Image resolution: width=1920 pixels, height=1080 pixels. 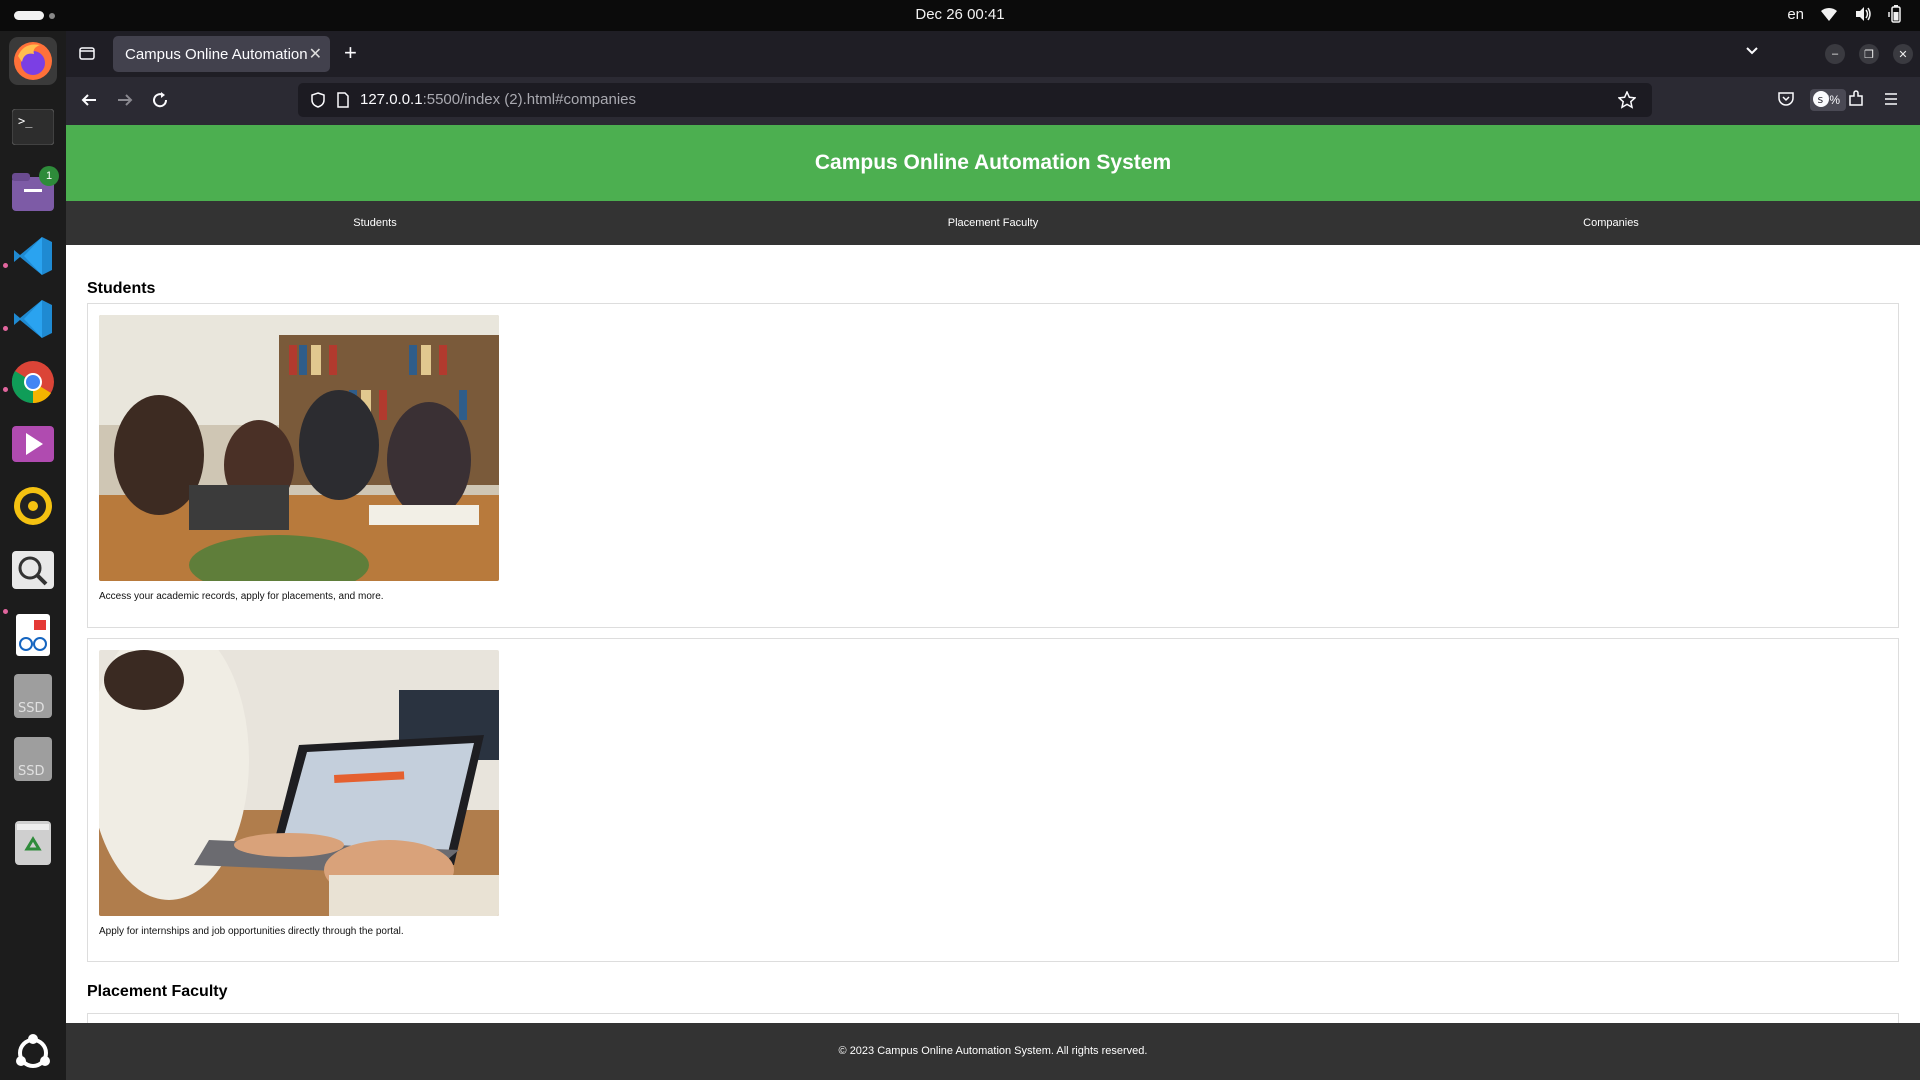 I want to click on restore-icon: ❐, so click(x=1869, y=54).